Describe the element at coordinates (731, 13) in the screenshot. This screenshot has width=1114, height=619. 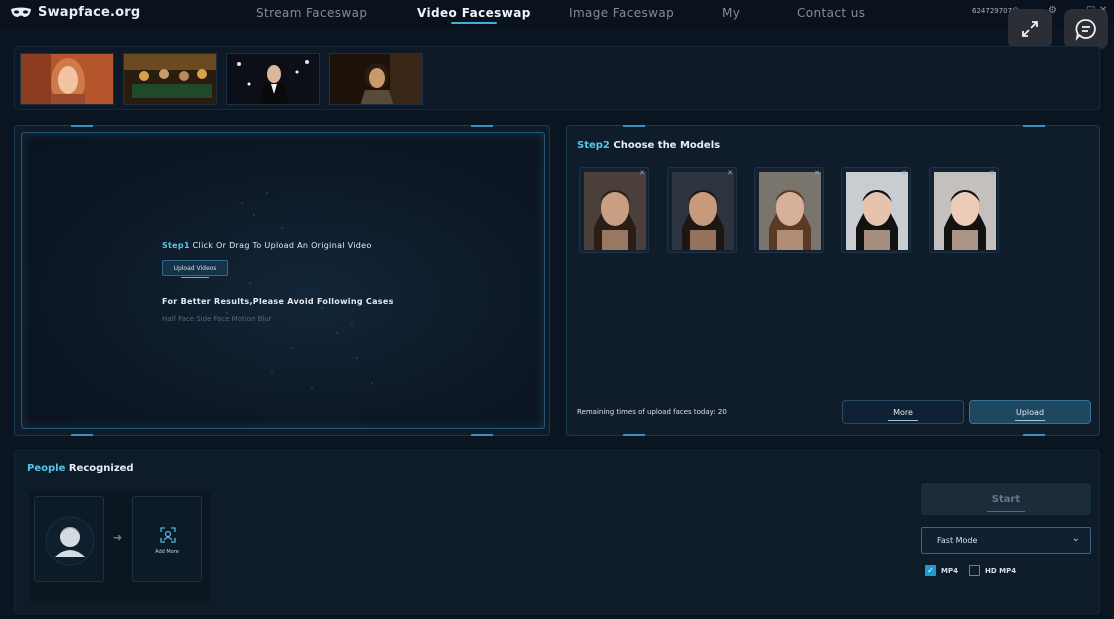
I see `nav-my: My` at that location.